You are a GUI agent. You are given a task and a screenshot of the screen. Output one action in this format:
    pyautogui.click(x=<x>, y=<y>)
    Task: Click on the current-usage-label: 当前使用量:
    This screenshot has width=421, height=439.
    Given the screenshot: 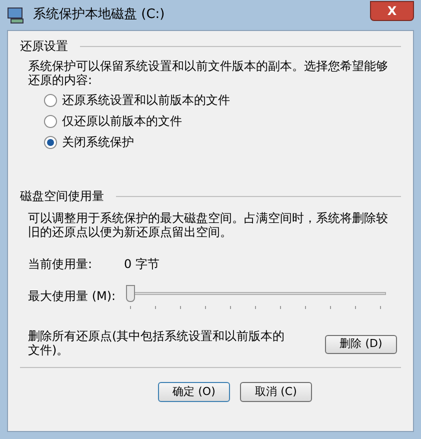 What is the action you would take?
    pyautogui.click(x=61, y=264)
    